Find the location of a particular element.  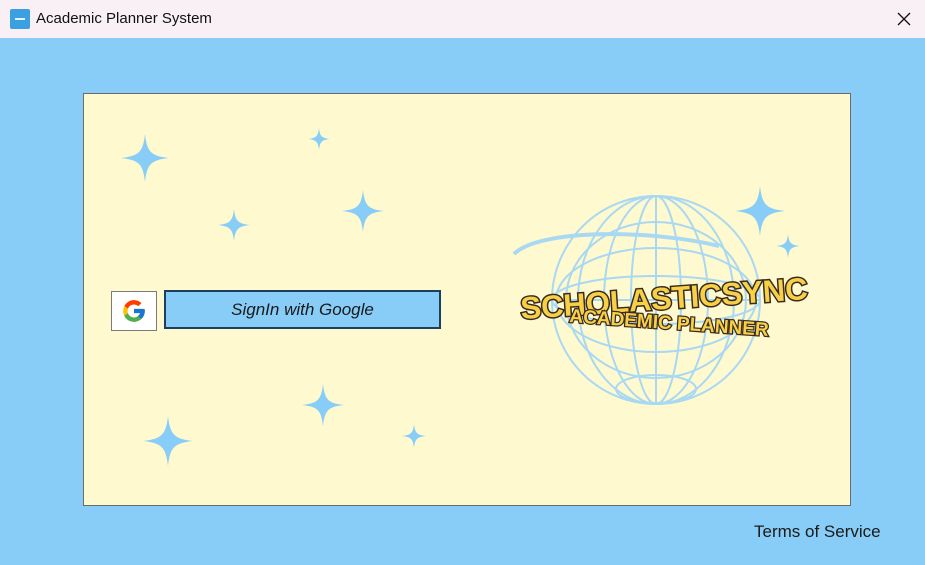

close-button is located at coordinates (904, 19).